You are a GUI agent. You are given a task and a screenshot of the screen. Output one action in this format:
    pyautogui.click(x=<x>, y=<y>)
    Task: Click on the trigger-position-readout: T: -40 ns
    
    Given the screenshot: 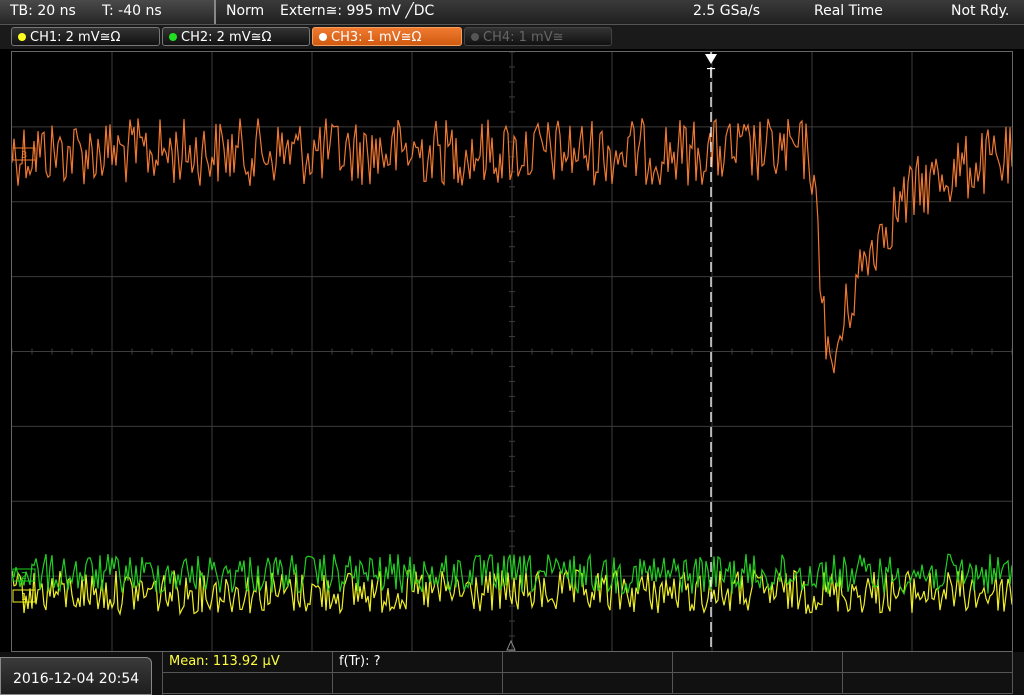 What is the action you would take?
    pyautogui.click(x=132, y=11)
    